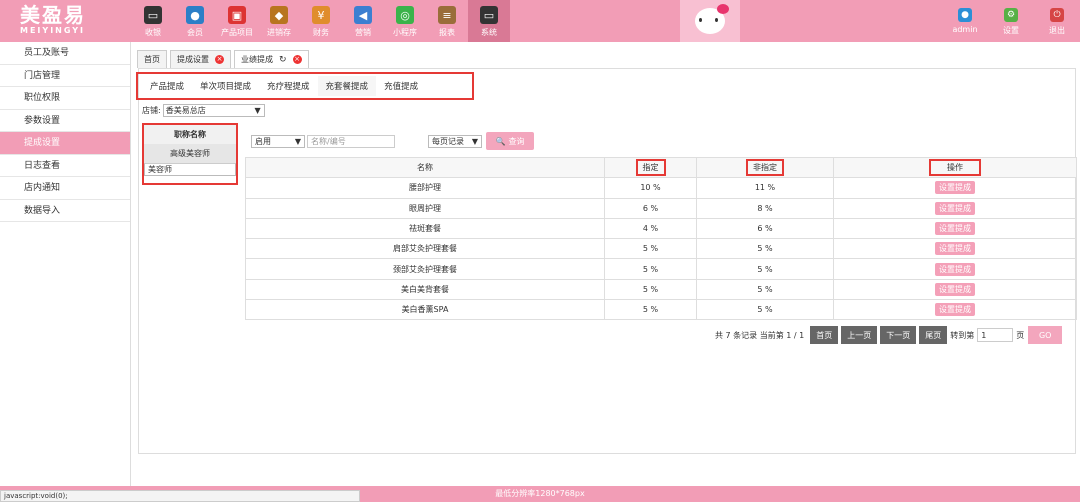 This screenshot has width=1080, height=502. Describe the element at coordinates (279, 21) in the screenshot. I see `nav-item-3: ◆ 进销存` at that location.